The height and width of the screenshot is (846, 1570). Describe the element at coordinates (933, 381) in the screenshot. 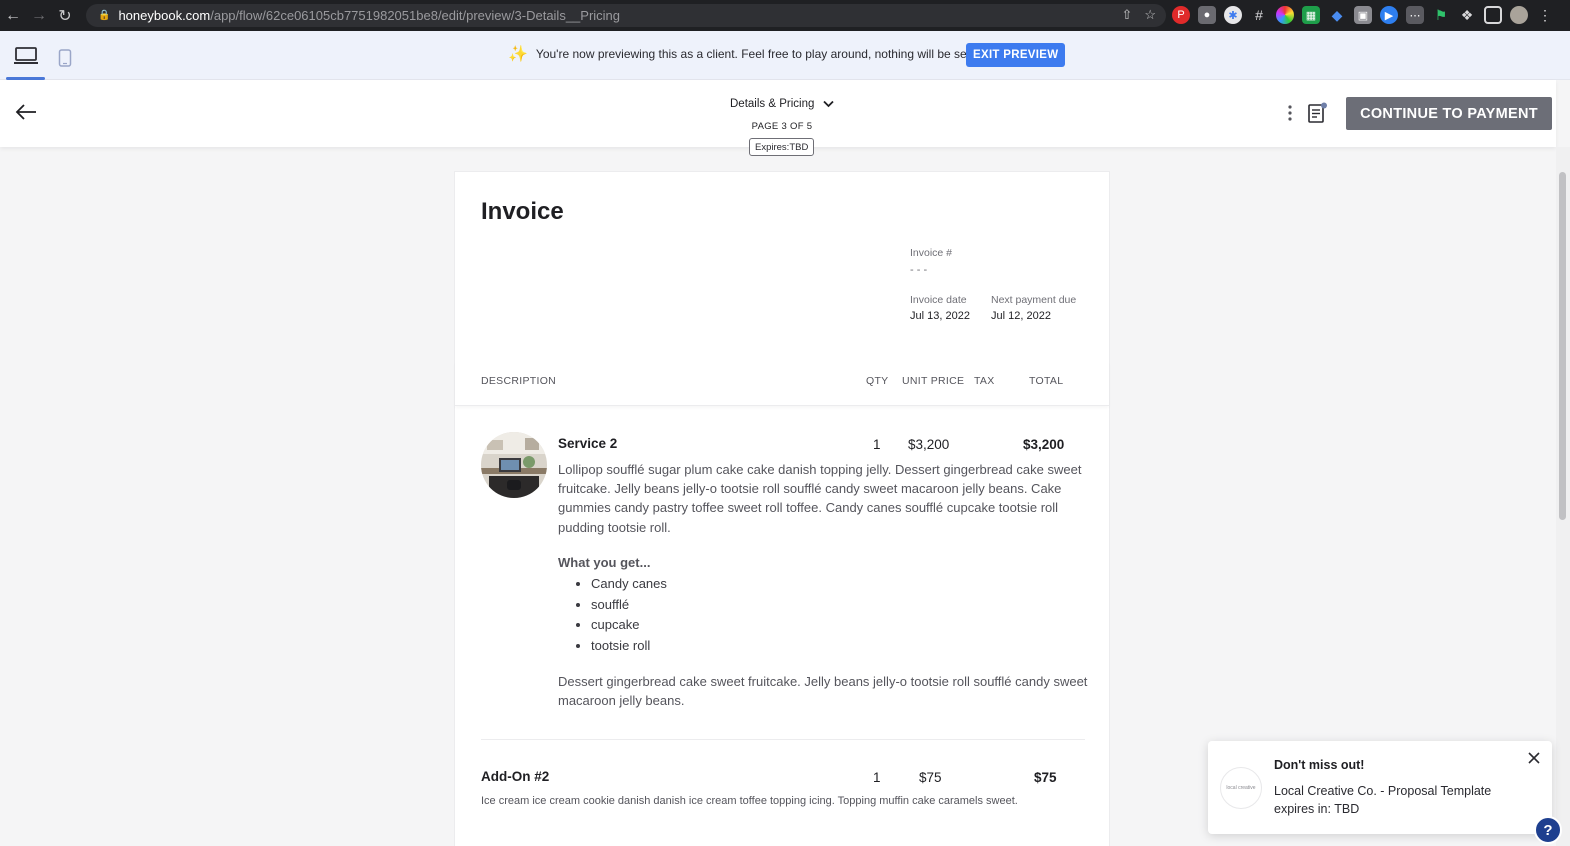

I see `column-unit-price: UNIT PRICE` at that location.